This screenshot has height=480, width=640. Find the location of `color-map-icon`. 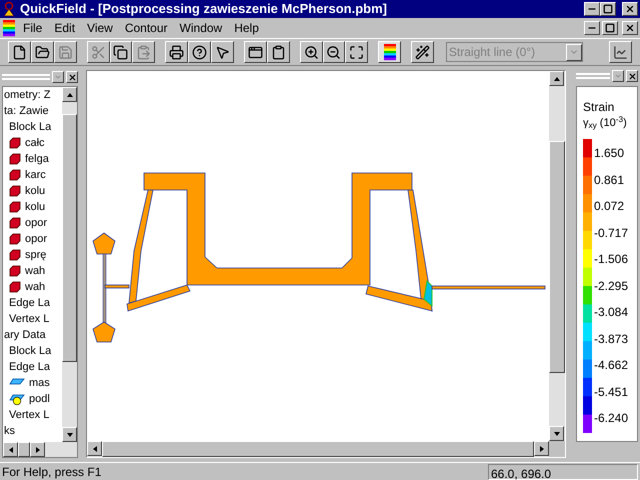

color-map-icon is located at coordinates (389, 52).